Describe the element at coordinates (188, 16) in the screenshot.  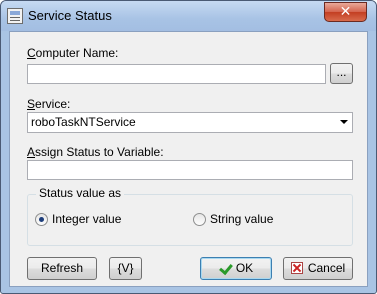
I see `title-bar: Service Status ✕` at that location.